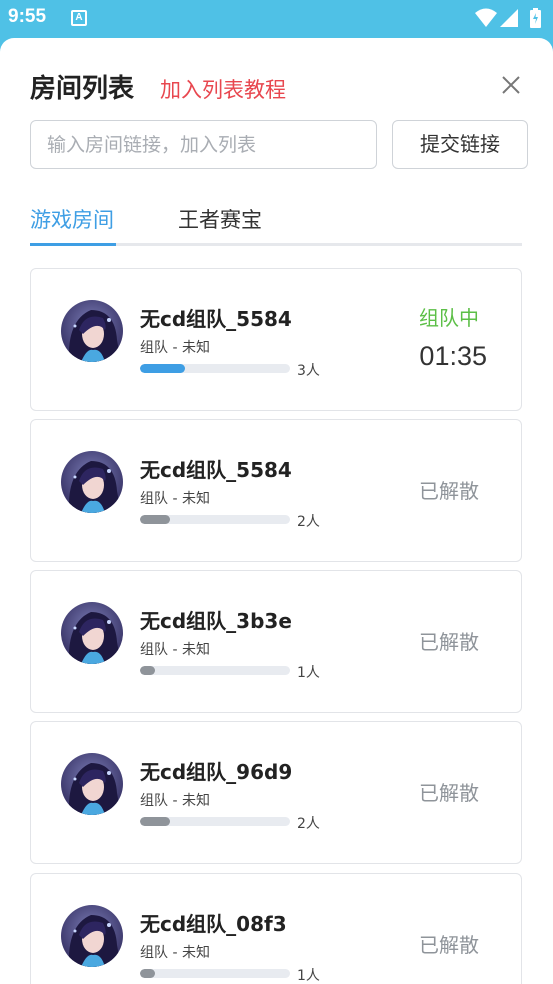 The height and width of the screenshot is (984, 553). What do you see at coordinates (460, 144) in the screenshot?
I see `submit-link-button: 提交链接` at bounding box center [460, 144].